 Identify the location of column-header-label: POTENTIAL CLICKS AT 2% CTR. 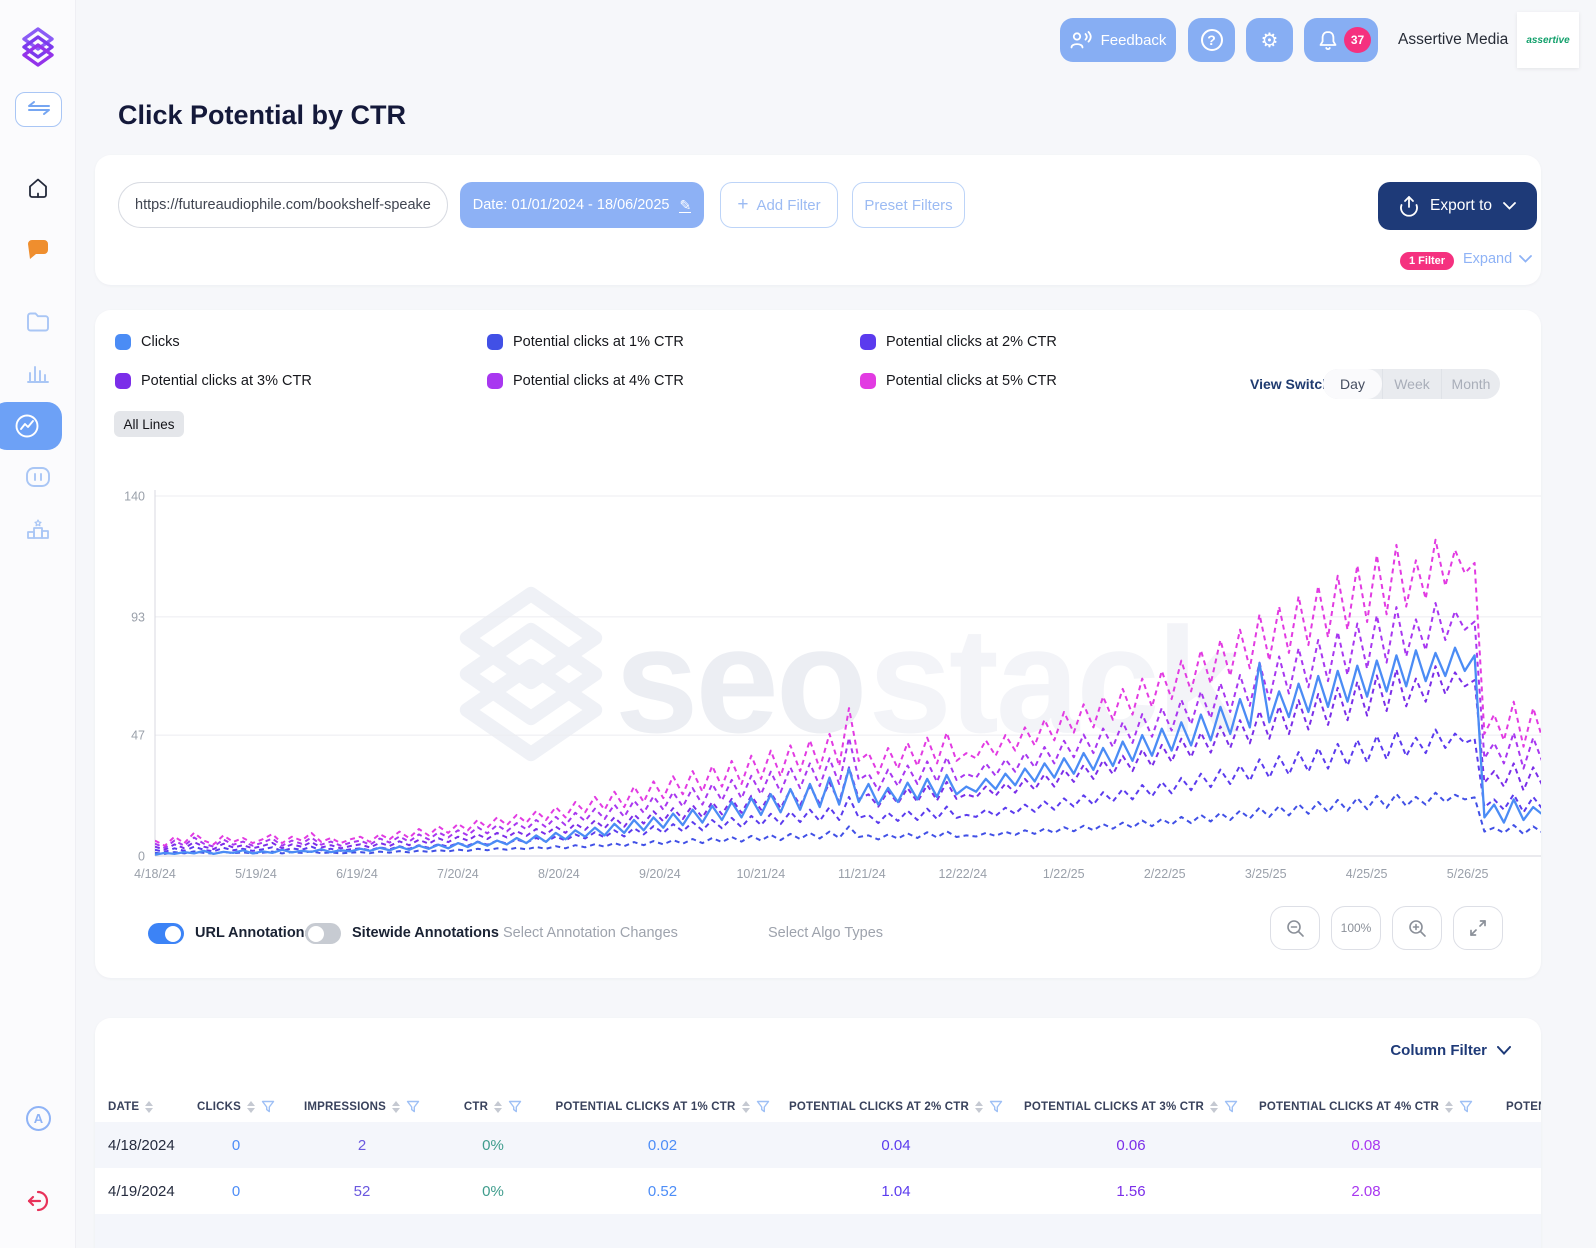
(879, 1106).